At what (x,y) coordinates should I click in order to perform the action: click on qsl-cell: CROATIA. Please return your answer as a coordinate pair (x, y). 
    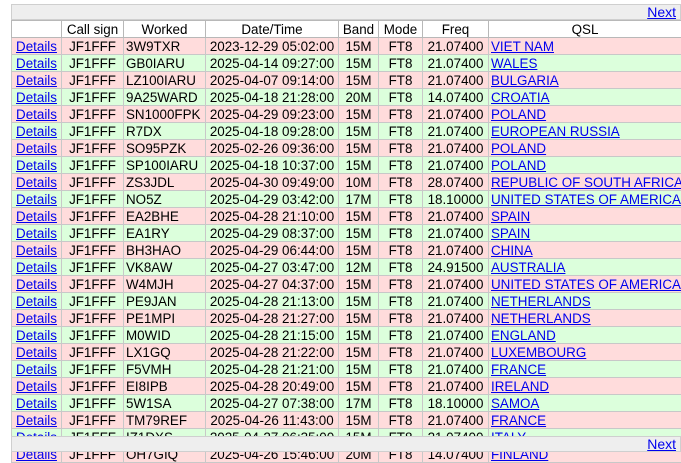
    Looking at the image, I should click on (585, 97).